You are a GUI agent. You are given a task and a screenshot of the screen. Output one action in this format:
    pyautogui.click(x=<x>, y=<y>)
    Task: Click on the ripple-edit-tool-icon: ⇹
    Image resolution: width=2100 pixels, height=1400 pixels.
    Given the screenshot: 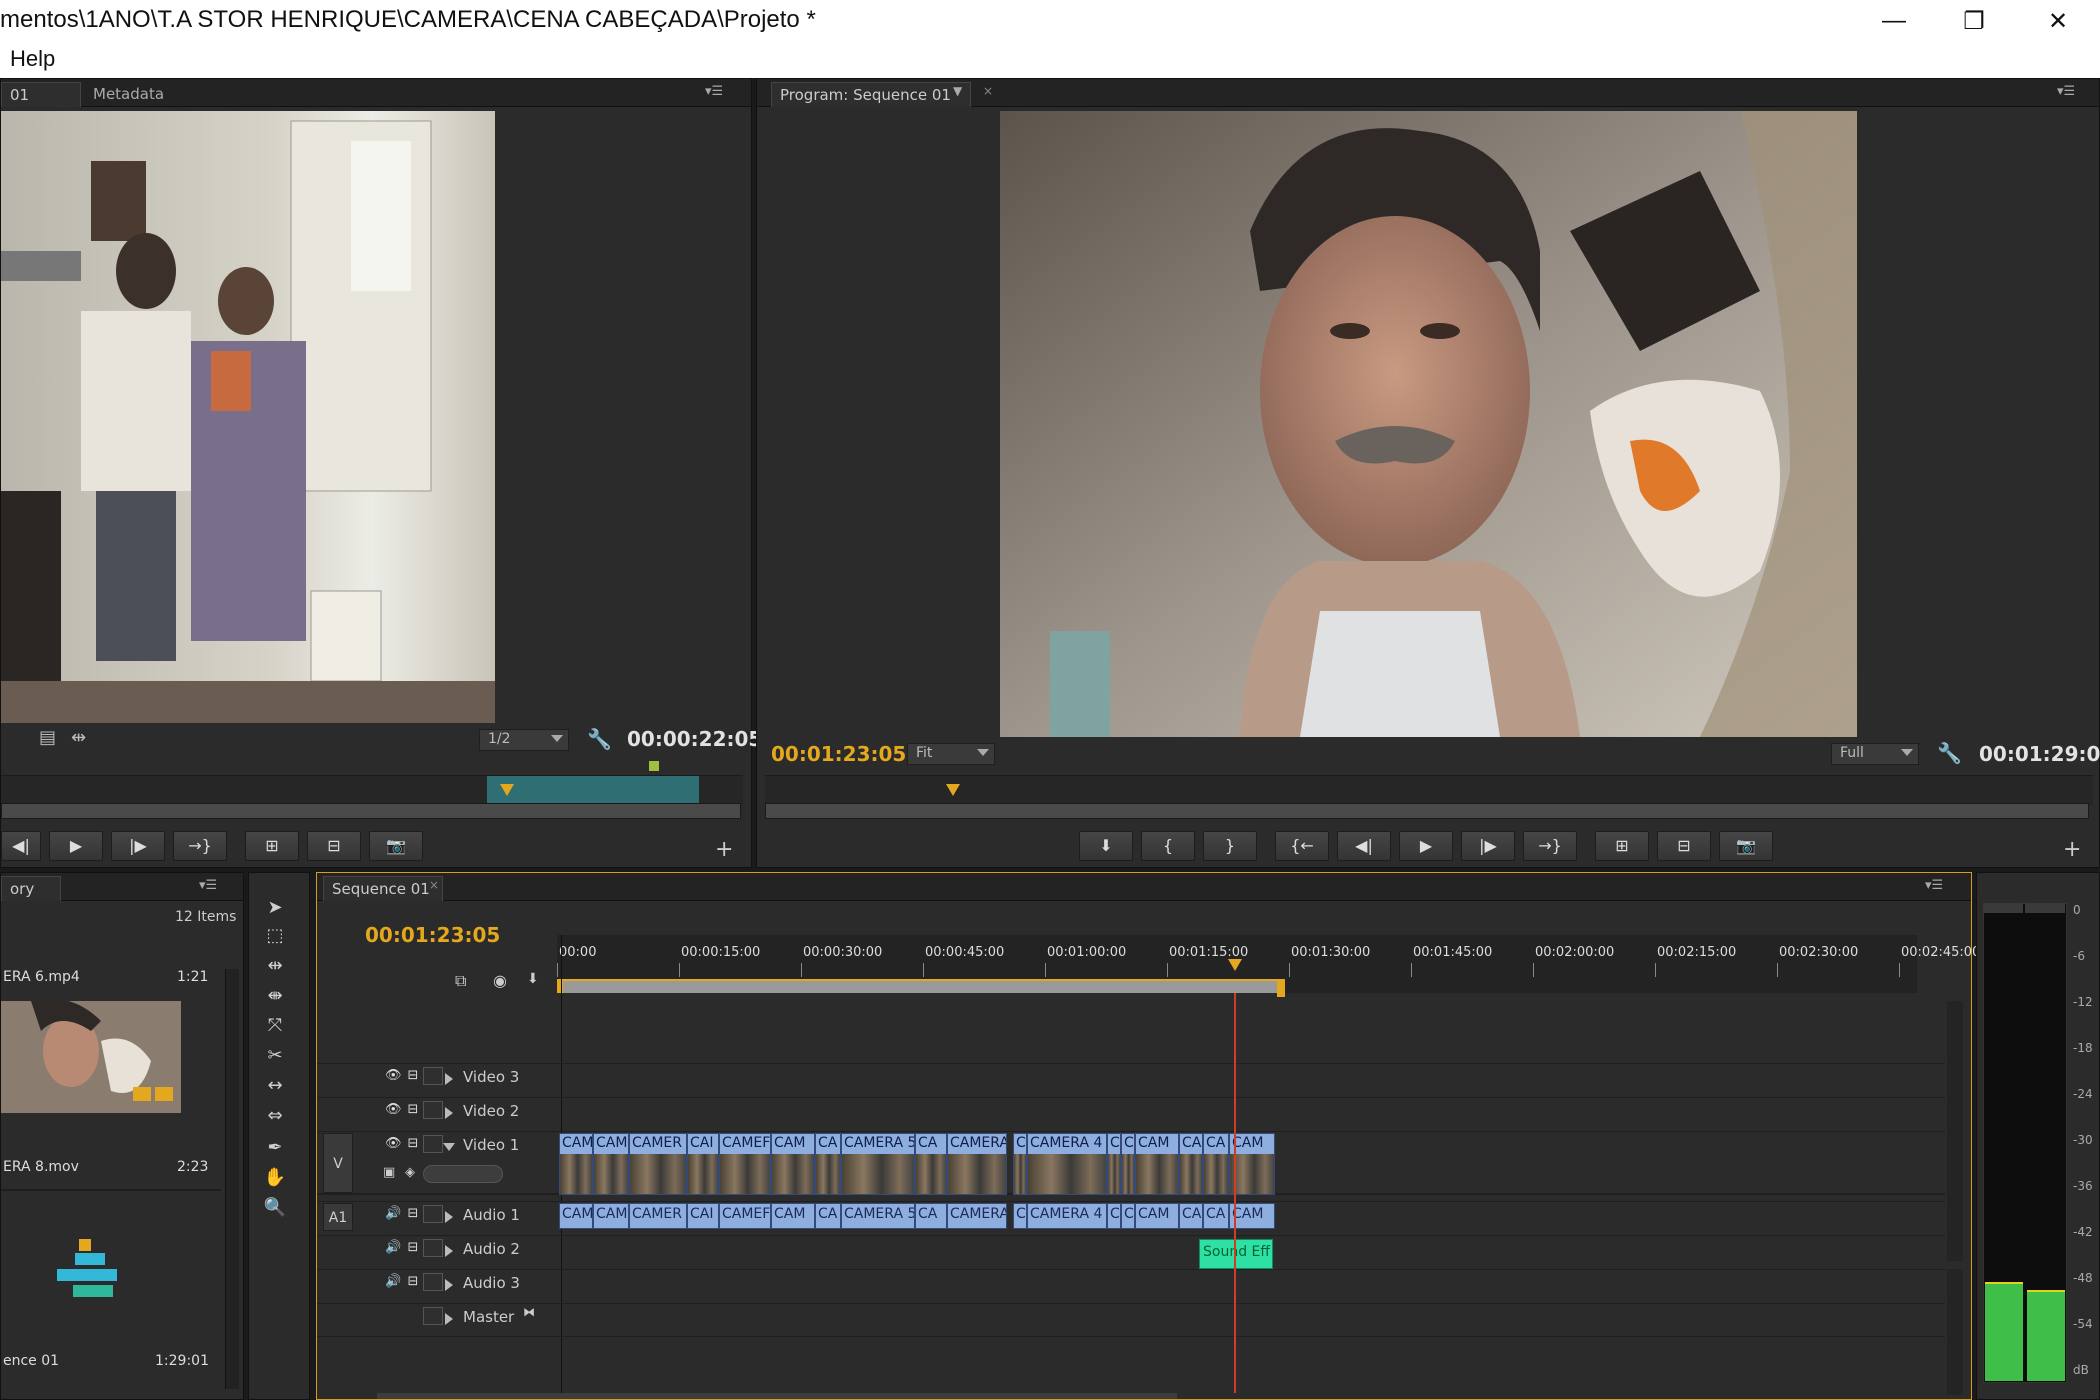 What is the action you would take?
    pyautogui.click(x=275, y=966)
    